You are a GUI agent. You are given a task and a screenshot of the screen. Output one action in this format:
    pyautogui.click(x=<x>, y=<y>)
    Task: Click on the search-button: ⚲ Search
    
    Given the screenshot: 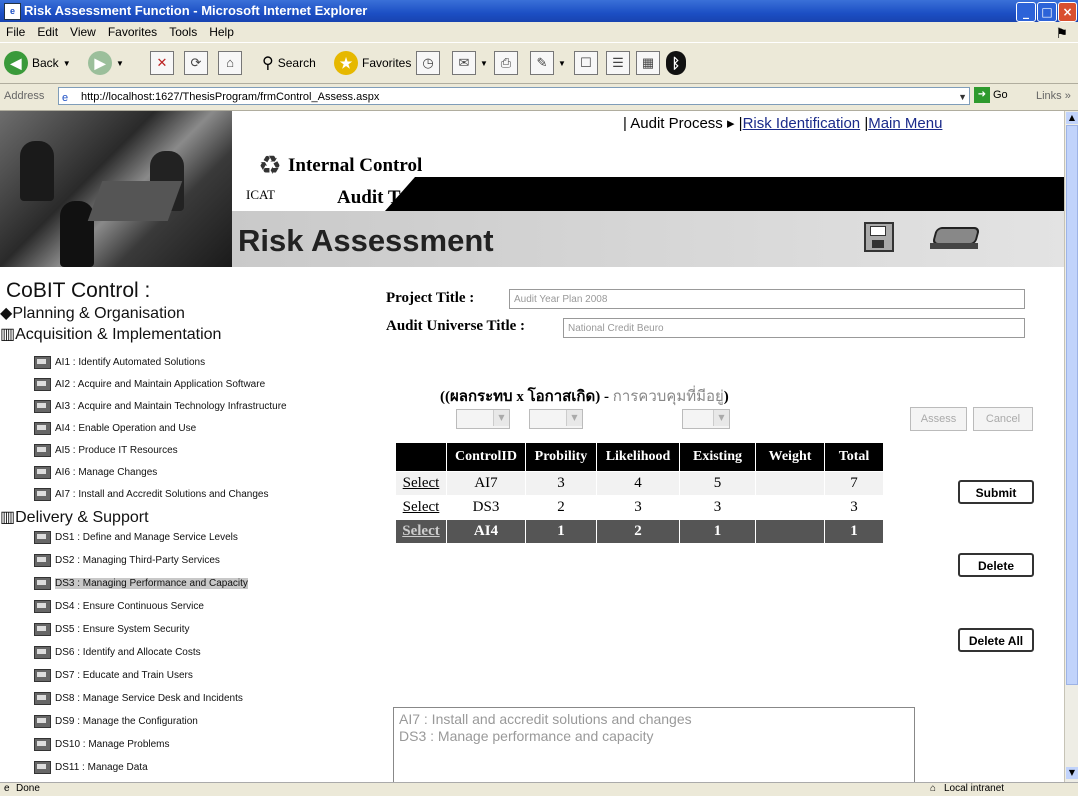 What is the action you would take?
    pyautogui.click(x=289, y=63)
    